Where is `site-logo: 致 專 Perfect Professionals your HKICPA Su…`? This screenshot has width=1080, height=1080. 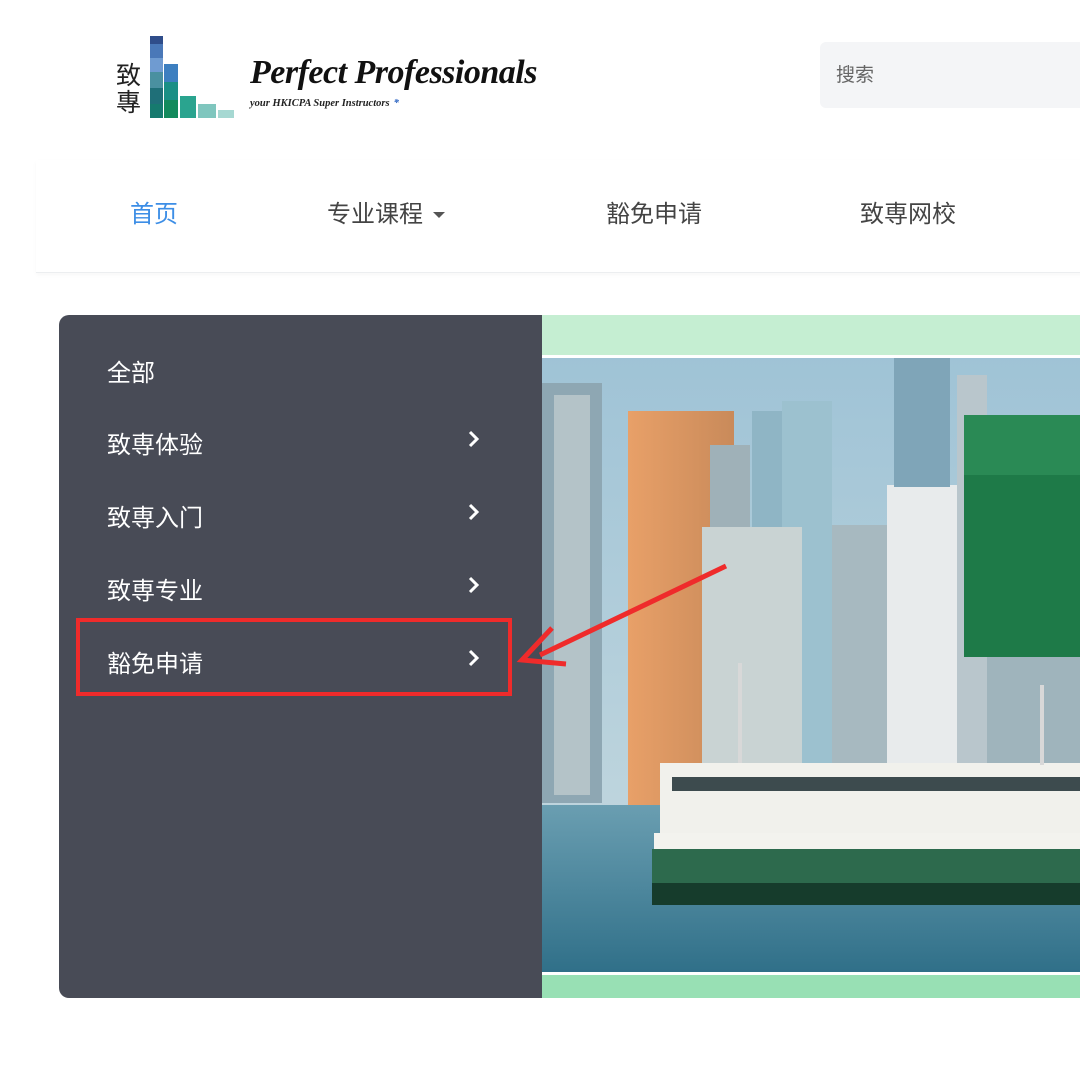 site-logo: 致 專 Perfect Professionals your HKICPA Su… is located at coordinates (336, 79).